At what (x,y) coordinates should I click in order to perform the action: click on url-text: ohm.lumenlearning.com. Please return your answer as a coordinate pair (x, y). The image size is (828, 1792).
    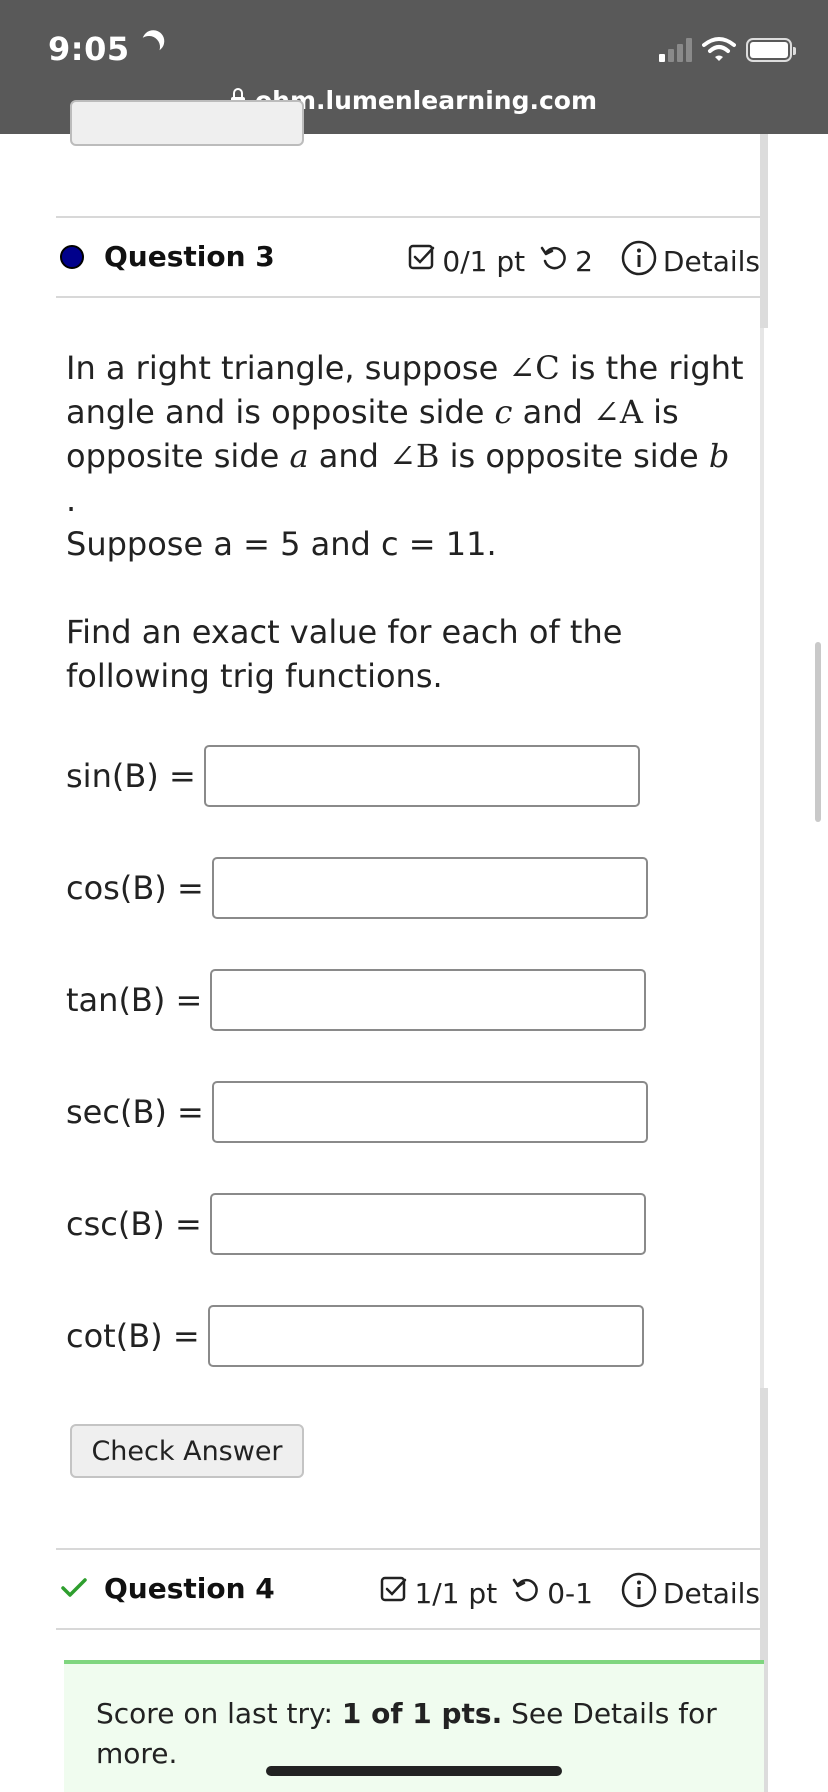
    Looking at the image, I should click on (426, 100).